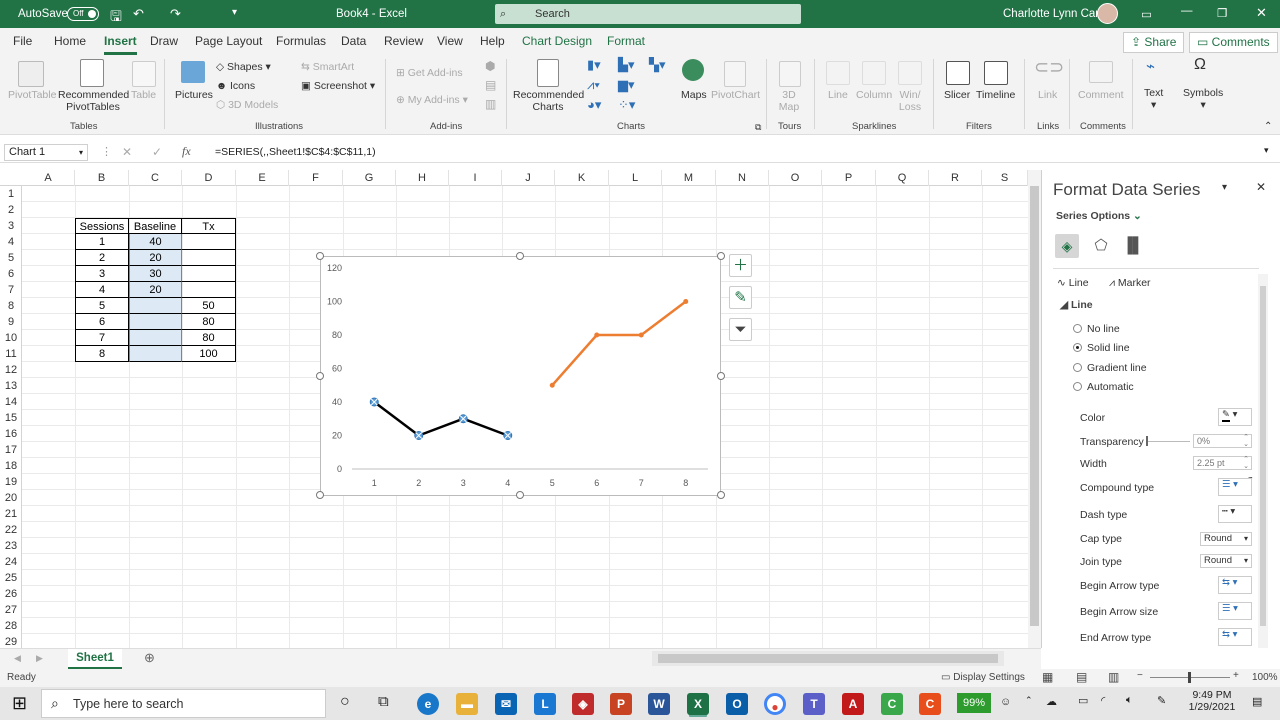  Describe the element at coordinates (1005, 702) in the screenshot. I see `people-icon: ☺` at that location.